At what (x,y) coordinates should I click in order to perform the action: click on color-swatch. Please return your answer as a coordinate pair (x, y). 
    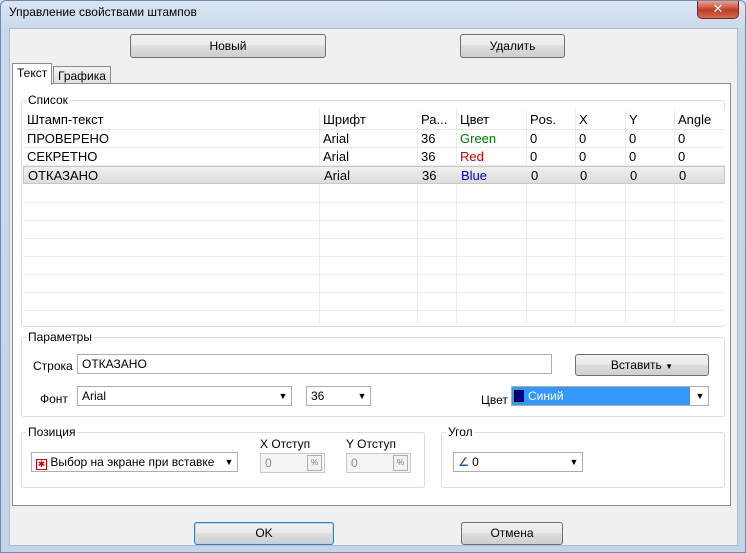
    Looking at the image, I should click on (519, 396).